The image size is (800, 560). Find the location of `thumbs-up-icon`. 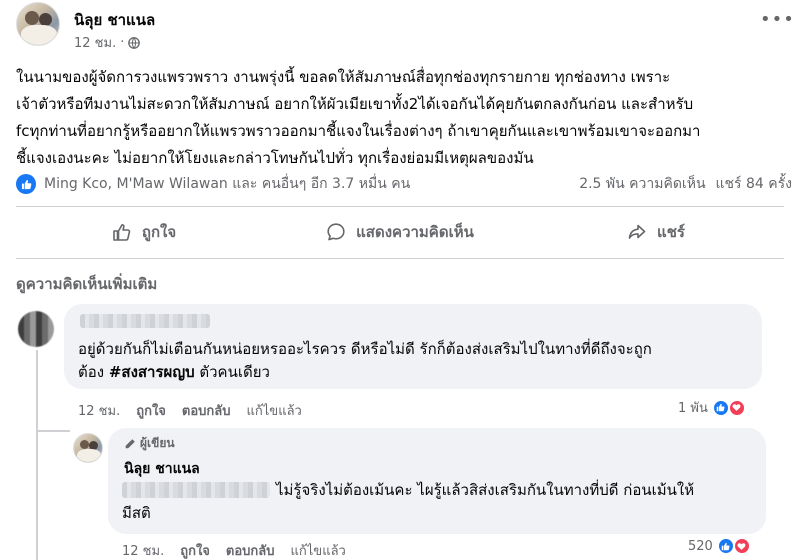

thumbs-up-icon is located at coordinates (122, 232).